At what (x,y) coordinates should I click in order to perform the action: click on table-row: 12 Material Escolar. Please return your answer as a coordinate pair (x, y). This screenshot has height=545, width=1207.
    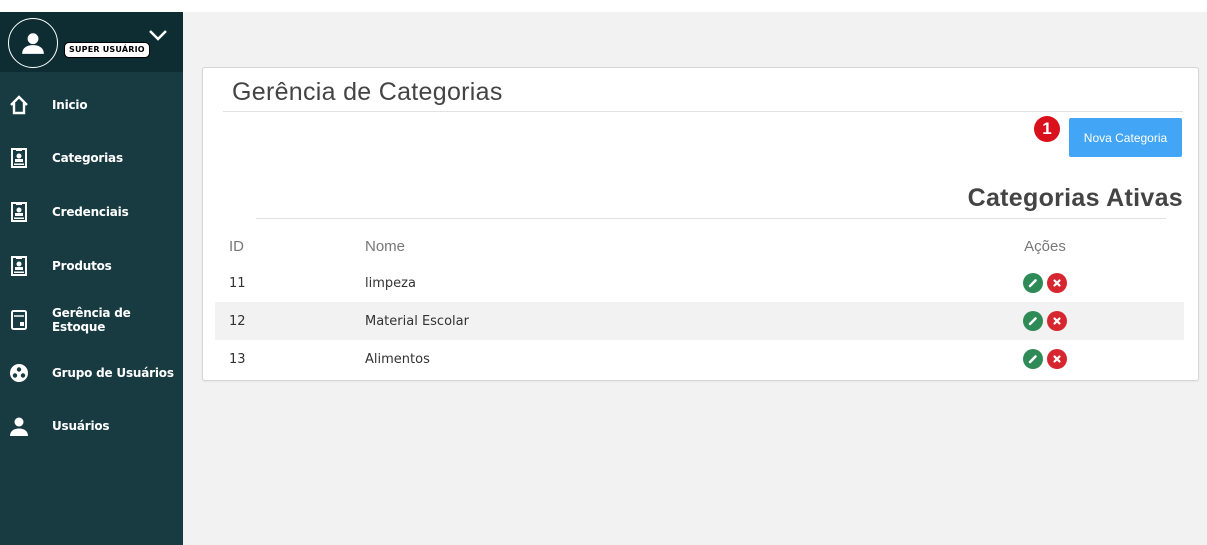
    Looking at the image, I should click on (699, 321).